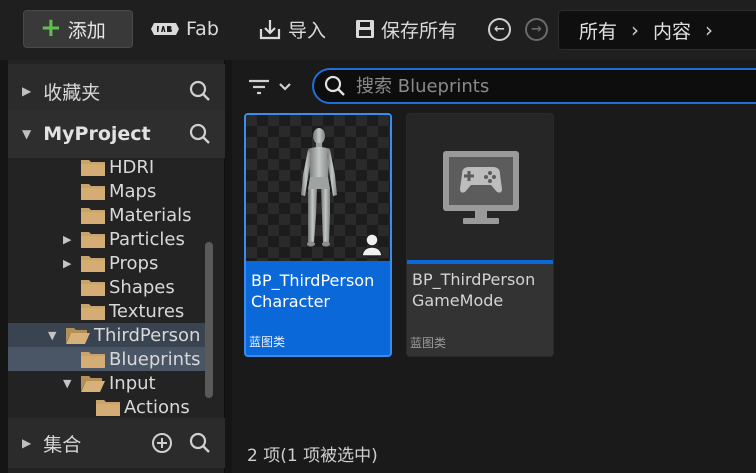 This screenshot has width=756, height=473. Describe the element at coordinates (313, 291) in the screenshot. I see `asset-name: BP_ThirdPerson Character` at that location.